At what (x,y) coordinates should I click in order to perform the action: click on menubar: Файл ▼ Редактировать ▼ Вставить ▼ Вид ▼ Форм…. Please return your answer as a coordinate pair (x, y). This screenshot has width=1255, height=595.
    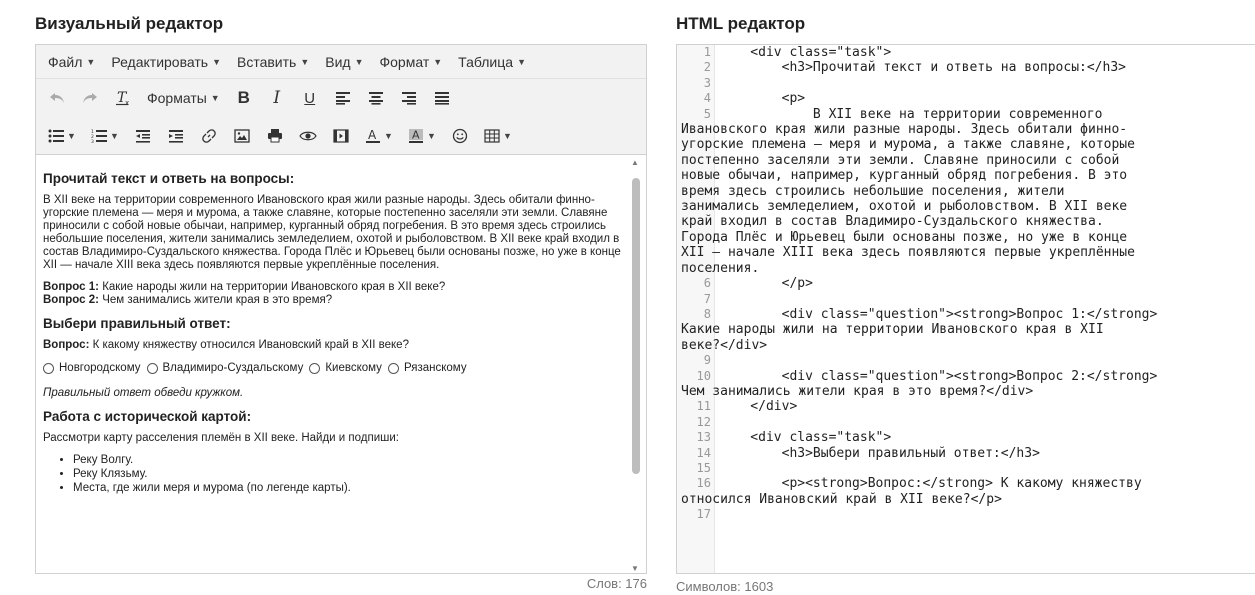
    Looking at the image, I should click on (341, 62).